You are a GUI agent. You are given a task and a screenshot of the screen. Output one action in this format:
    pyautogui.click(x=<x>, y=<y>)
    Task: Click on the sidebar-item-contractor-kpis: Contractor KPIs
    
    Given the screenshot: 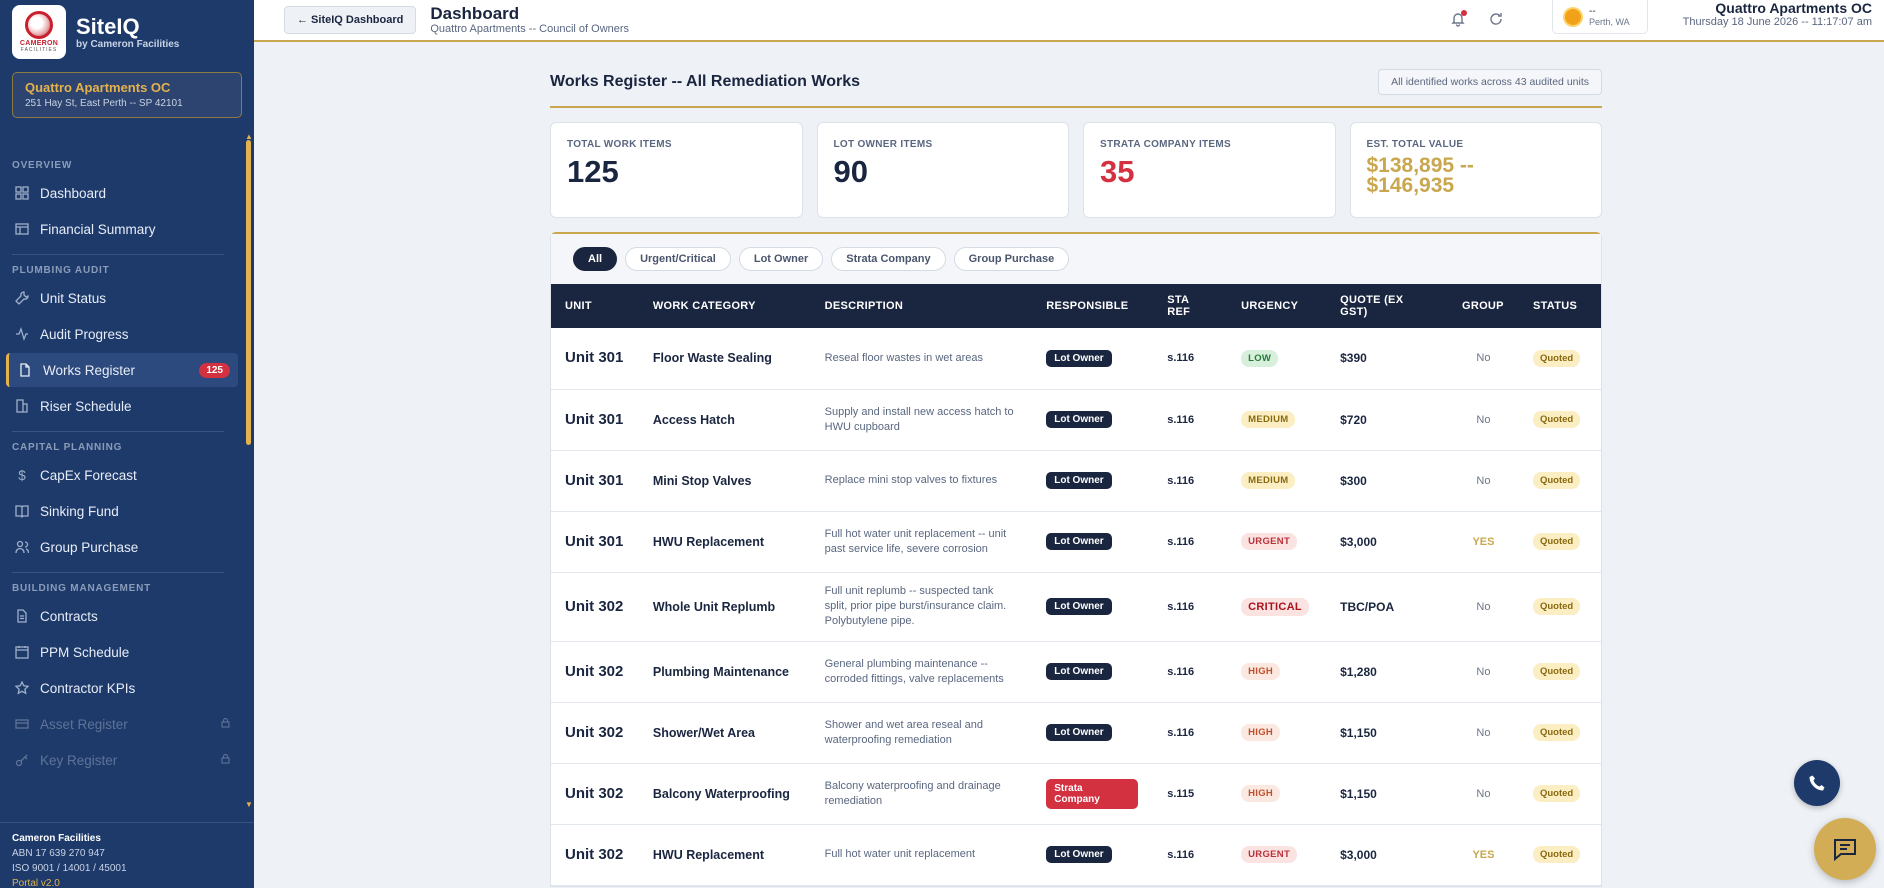 What is the action you would take?
    pyautogui.click(x=122, y=688)
    